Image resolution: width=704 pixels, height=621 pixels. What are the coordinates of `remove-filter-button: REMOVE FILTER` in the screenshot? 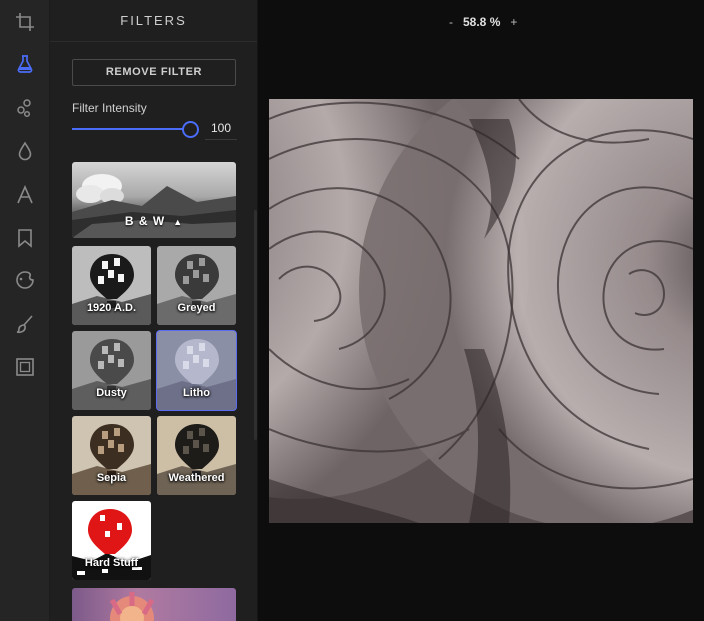 It's located at (154, 72).